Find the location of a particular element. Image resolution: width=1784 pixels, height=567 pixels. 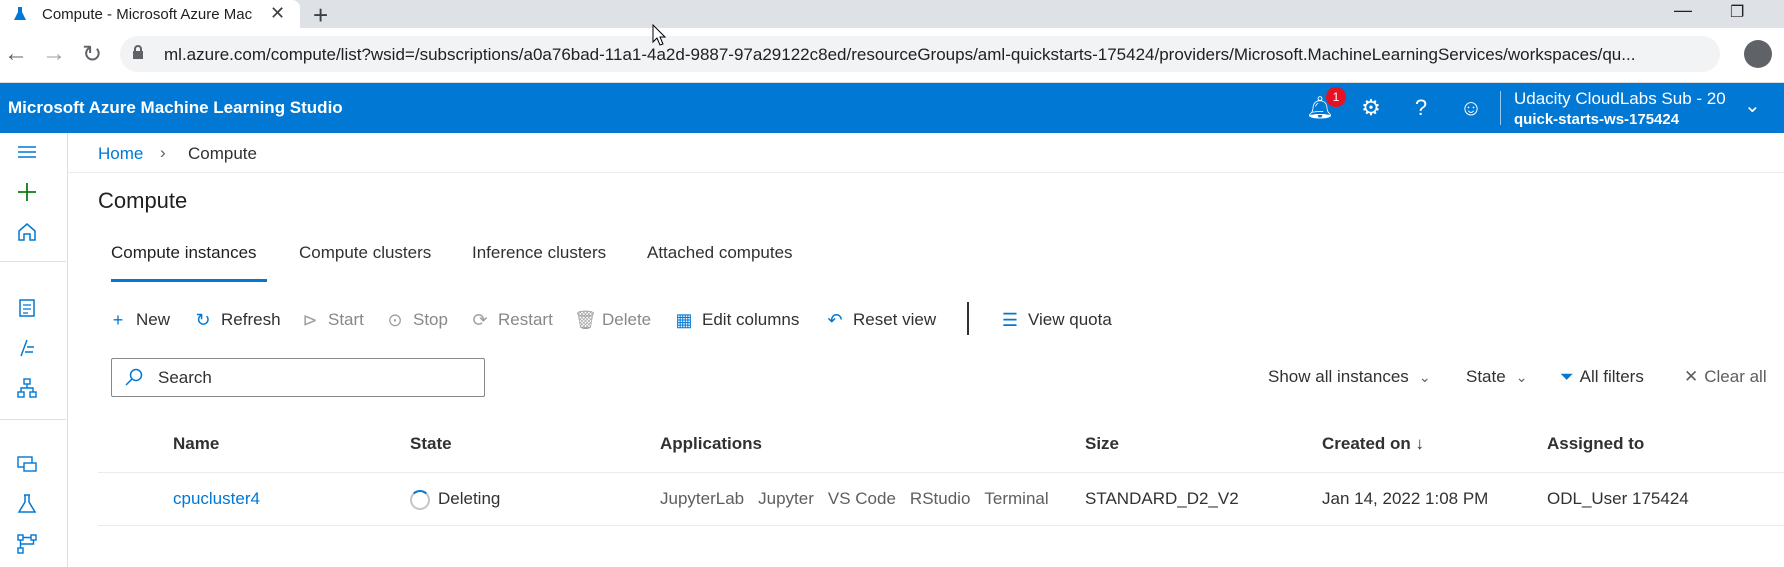

datasets-icon is located at coordinates (27, 464).